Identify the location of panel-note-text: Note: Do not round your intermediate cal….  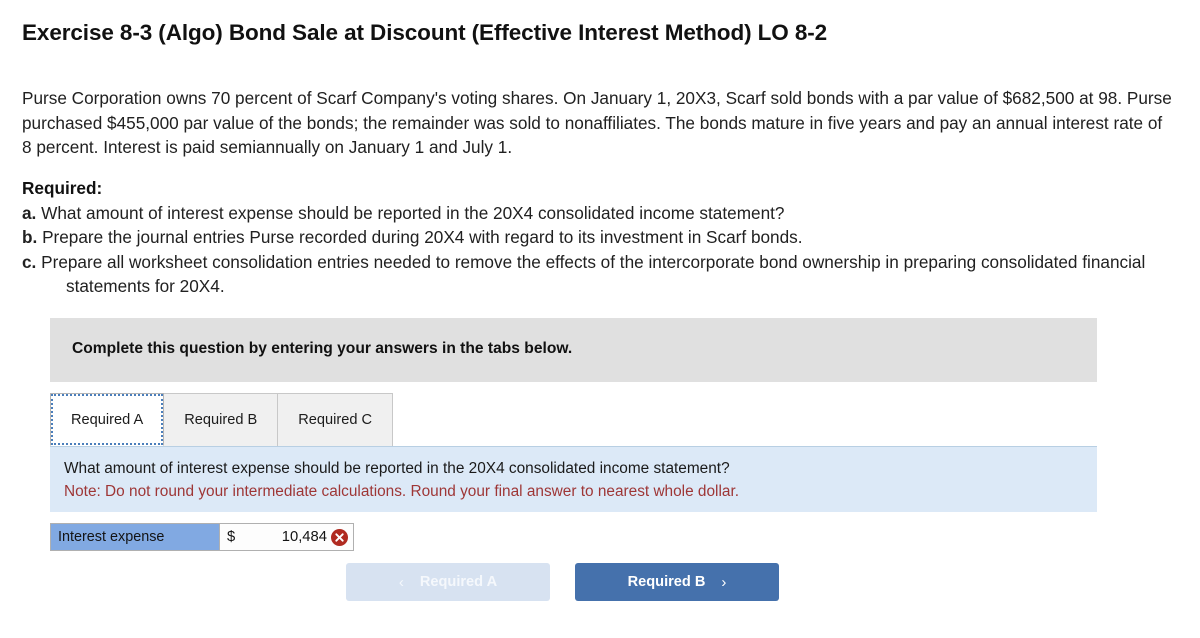
(402, 491).